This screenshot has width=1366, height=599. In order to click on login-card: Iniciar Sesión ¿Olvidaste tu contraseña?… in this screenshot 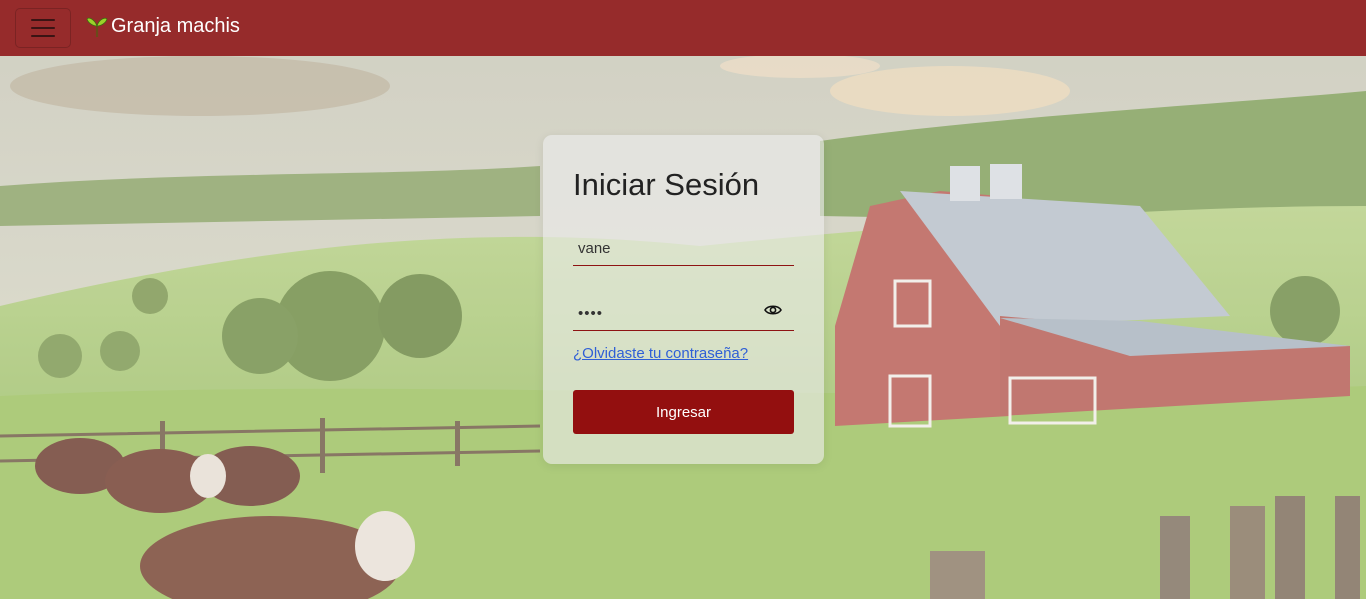, I will do `click(683, 299)`.